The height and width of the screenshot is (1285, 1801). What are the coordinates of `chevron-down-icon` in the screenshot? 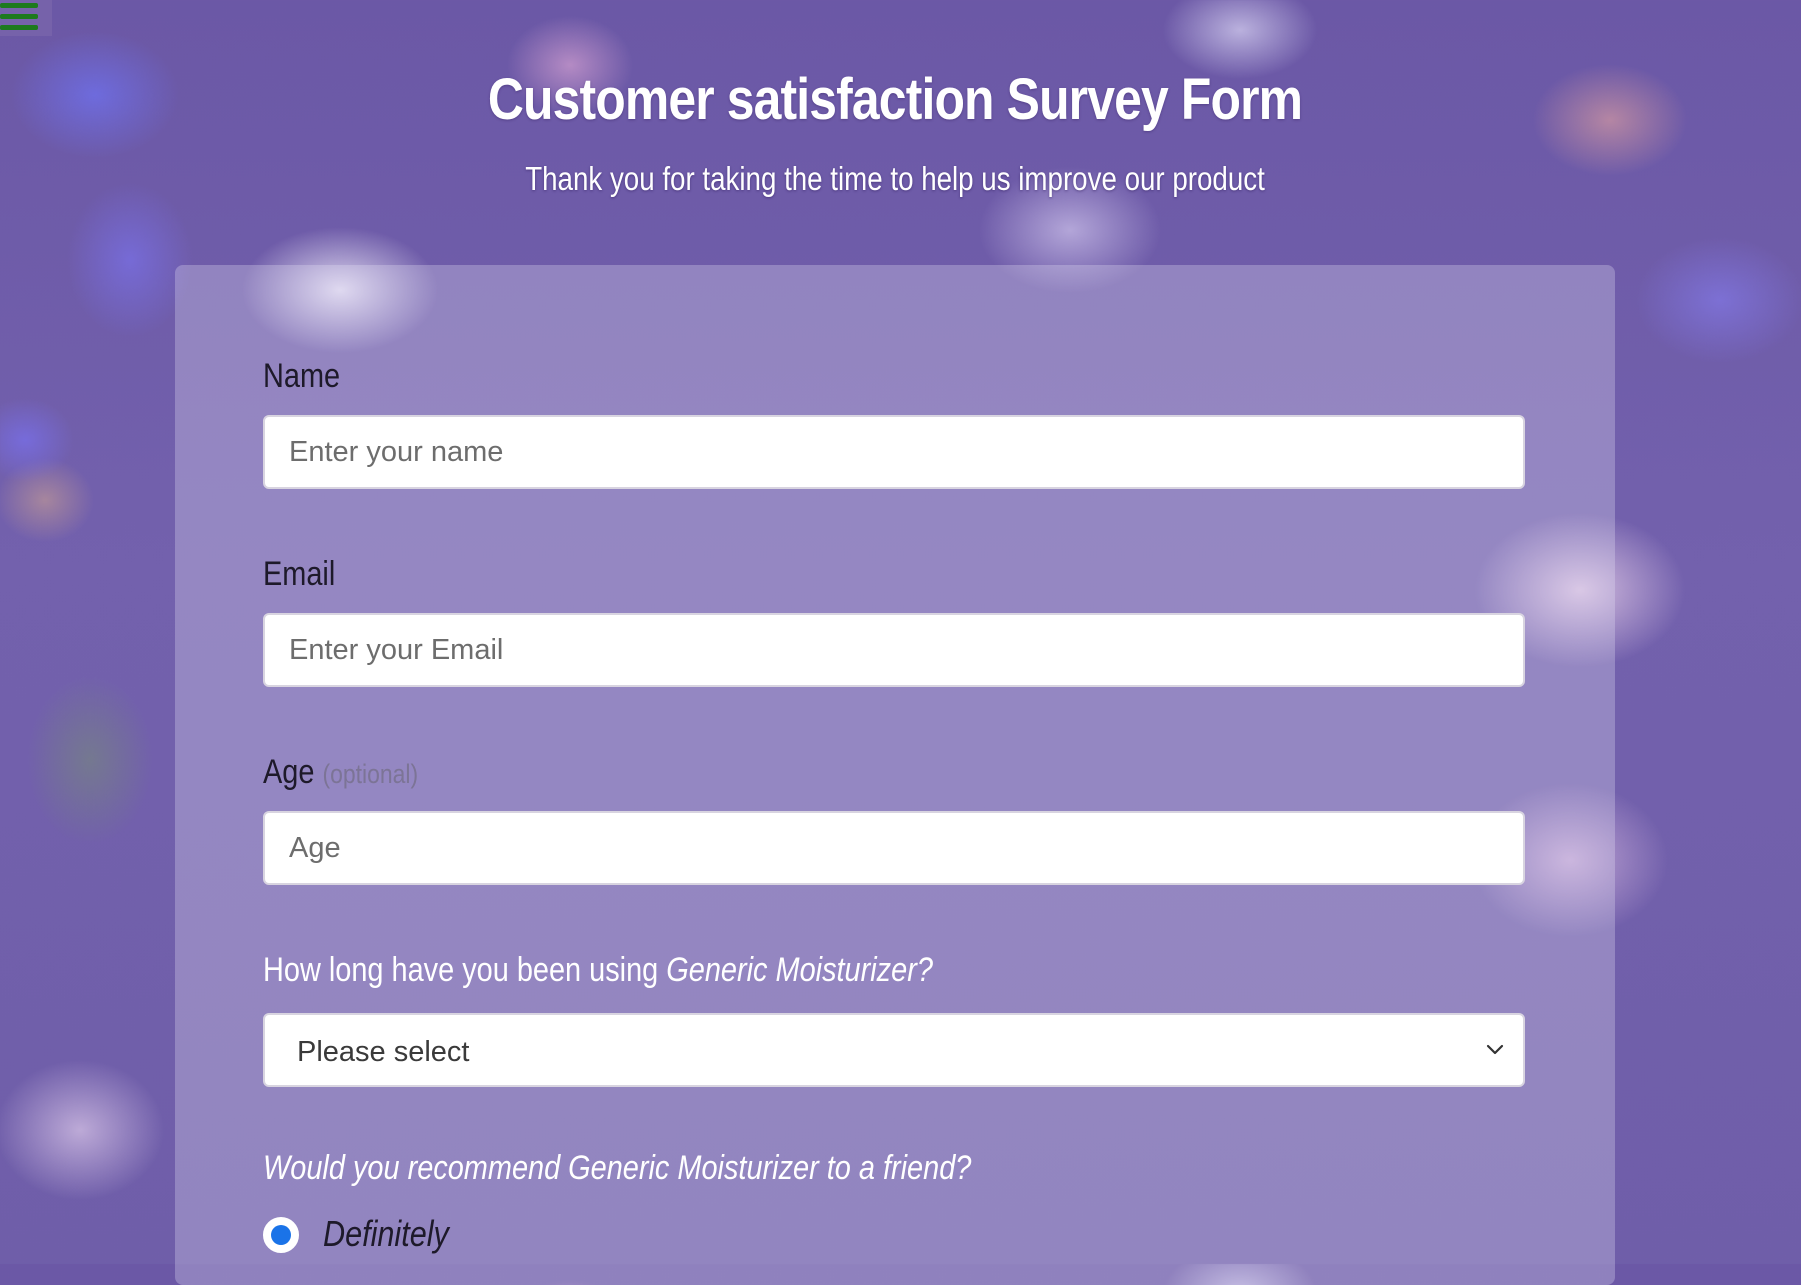 It's located at (1495, 1049).